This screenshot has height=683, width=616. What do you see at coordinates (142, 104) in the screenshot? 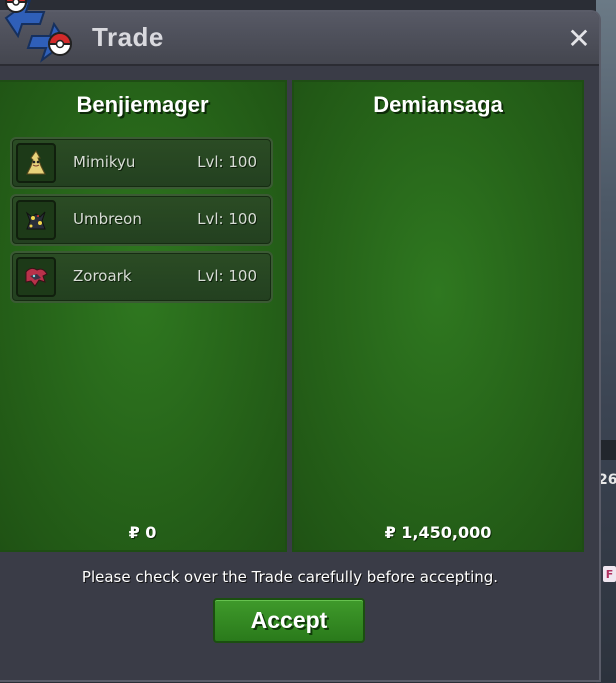
I see `left-trainer-name: Benjiemager` at bounding box center [142, 104].